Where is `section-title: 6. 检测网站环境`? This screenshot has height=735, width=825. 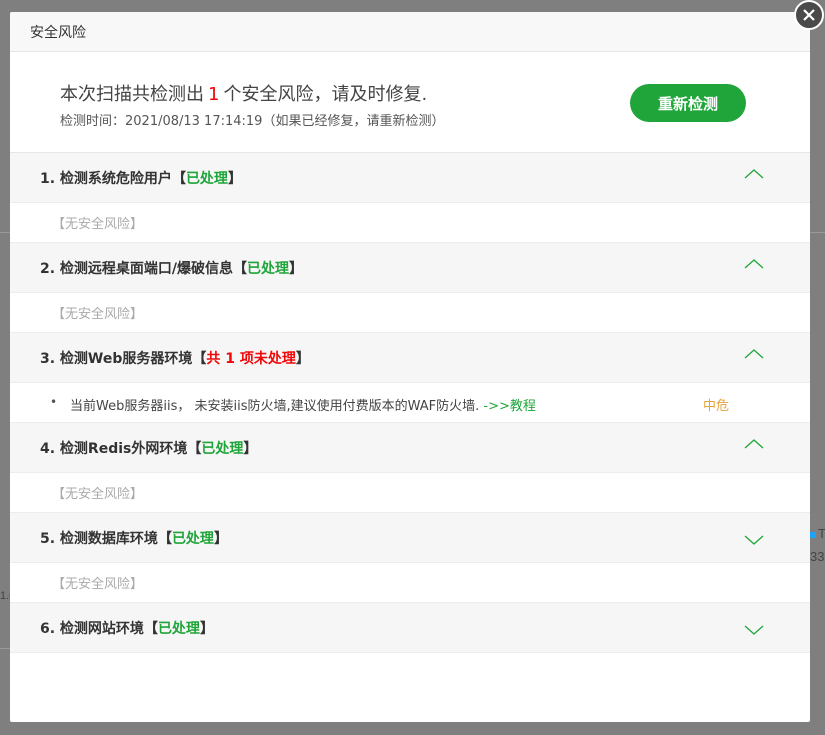 section-title: 6. 检测网站环境 is located at coordinates (92, 628).